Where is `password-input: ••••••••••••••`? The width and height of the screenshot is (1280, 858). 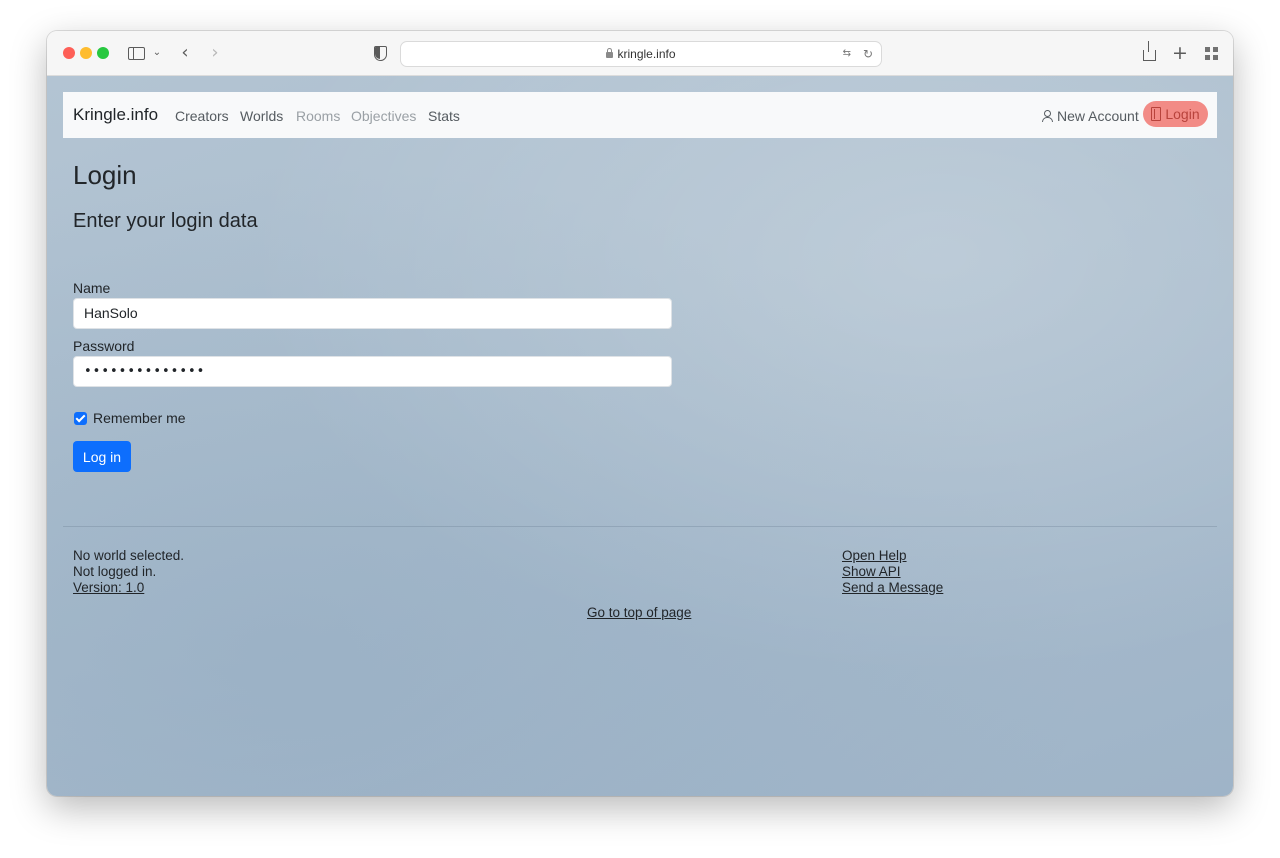 password-input: •••••••••••••• is located at coordinates (372, 371).